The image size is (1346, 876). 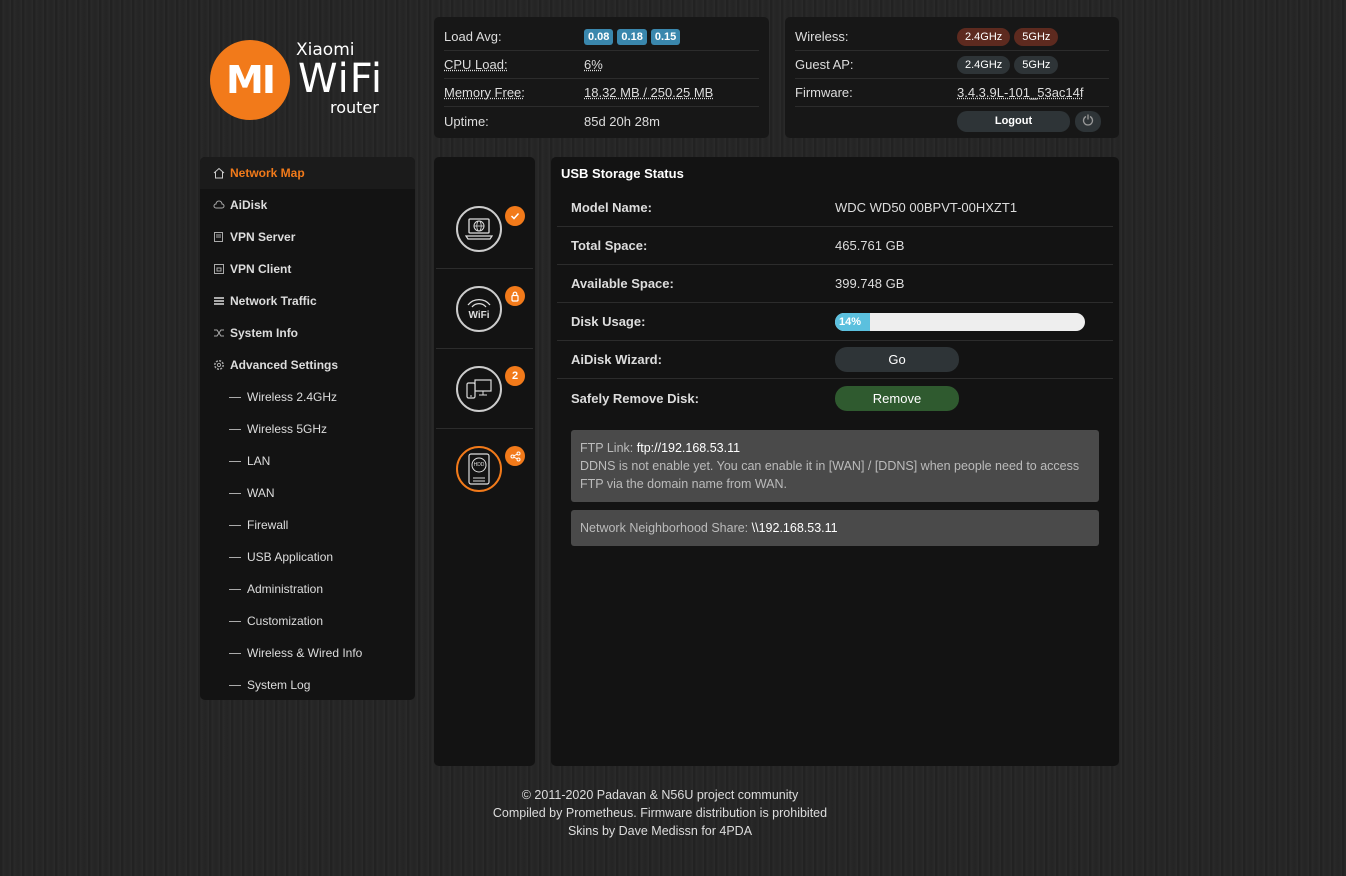 What do you see at coordinates (601, 37) in the screenshot?
I see `load-avg-row: Load Avg: 0.08 0.18 0.15` at bounding box center [601, 37].